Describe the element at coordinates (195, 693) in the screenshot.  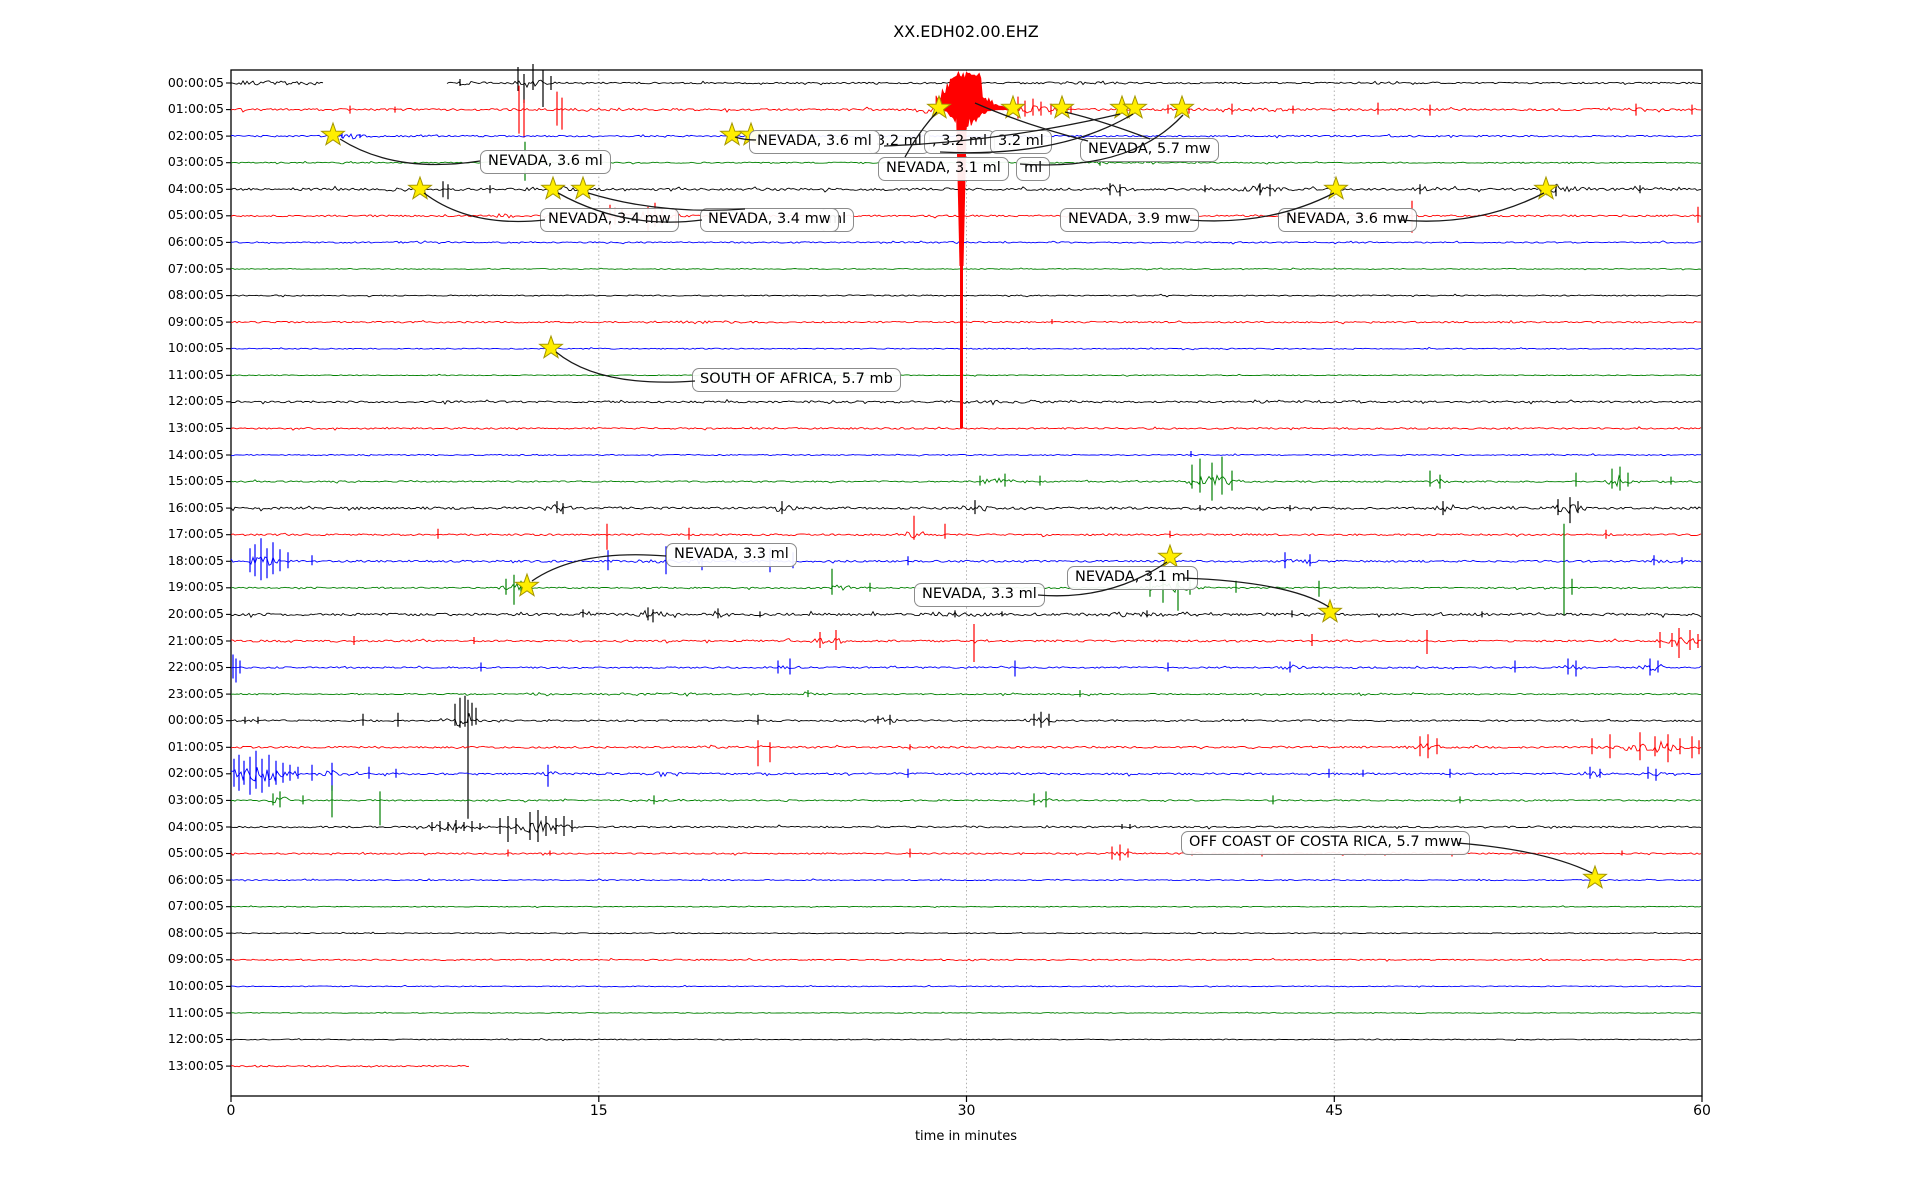
I see `y-axis-time-label: 23:00:05` at that location.